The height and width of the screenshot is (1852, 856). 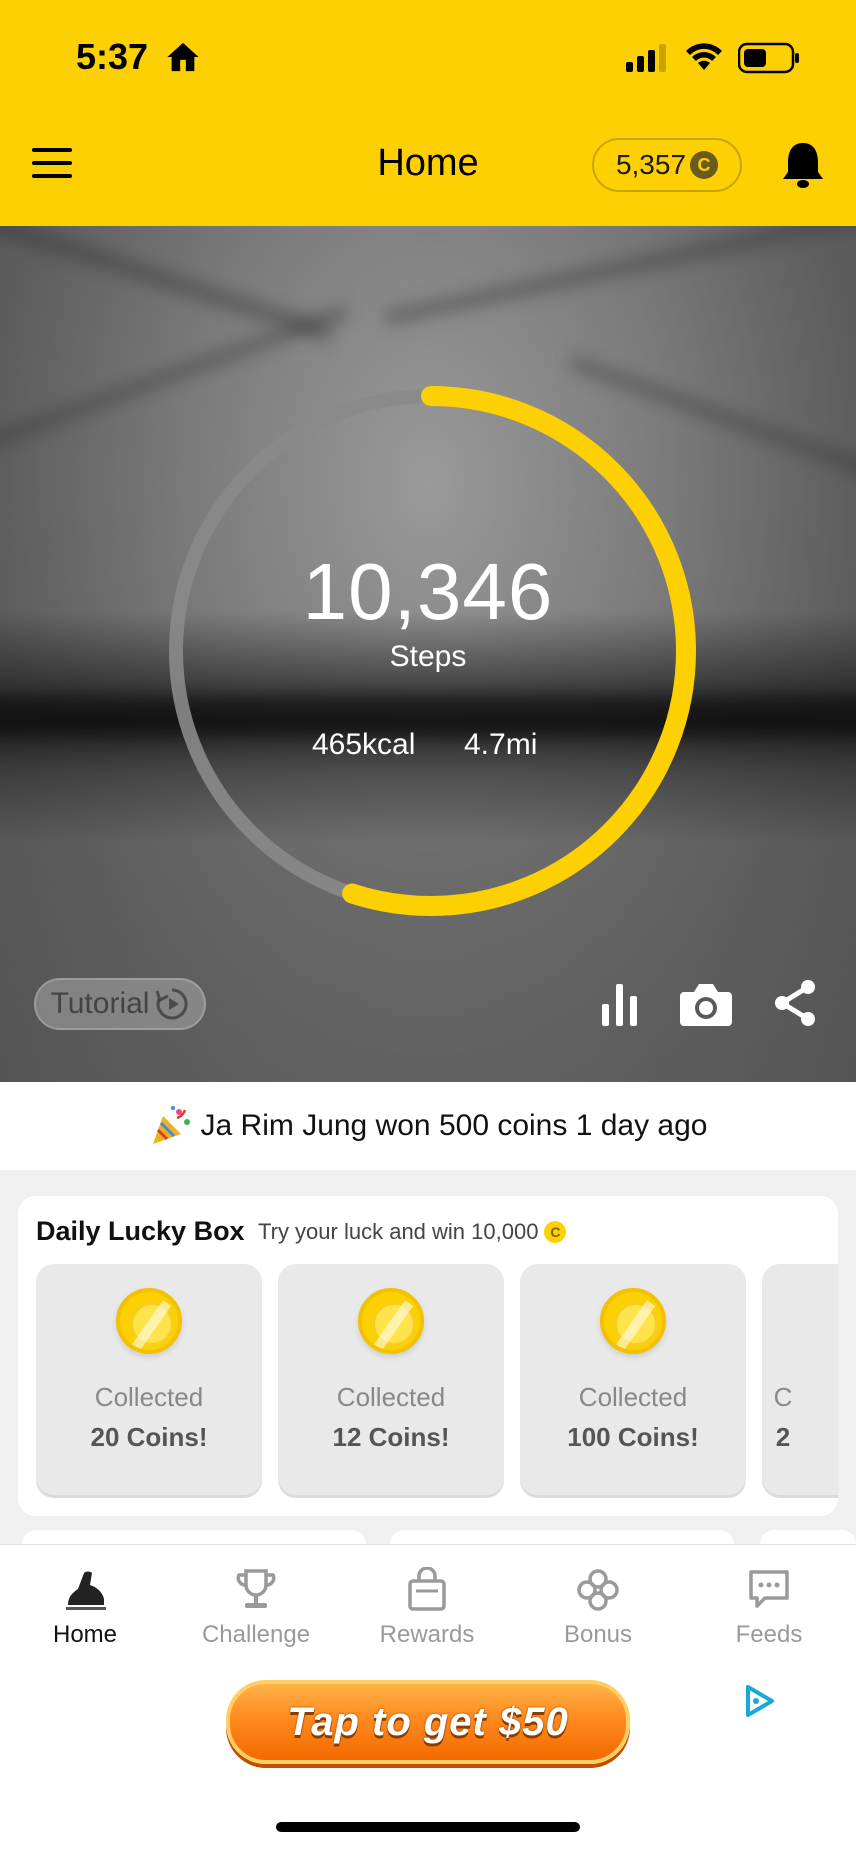 What do you see at coordinates (256, 1634) in the screenshot?
I see `tab-challenge-label: Challenge` at bounding box center [256, 1634].